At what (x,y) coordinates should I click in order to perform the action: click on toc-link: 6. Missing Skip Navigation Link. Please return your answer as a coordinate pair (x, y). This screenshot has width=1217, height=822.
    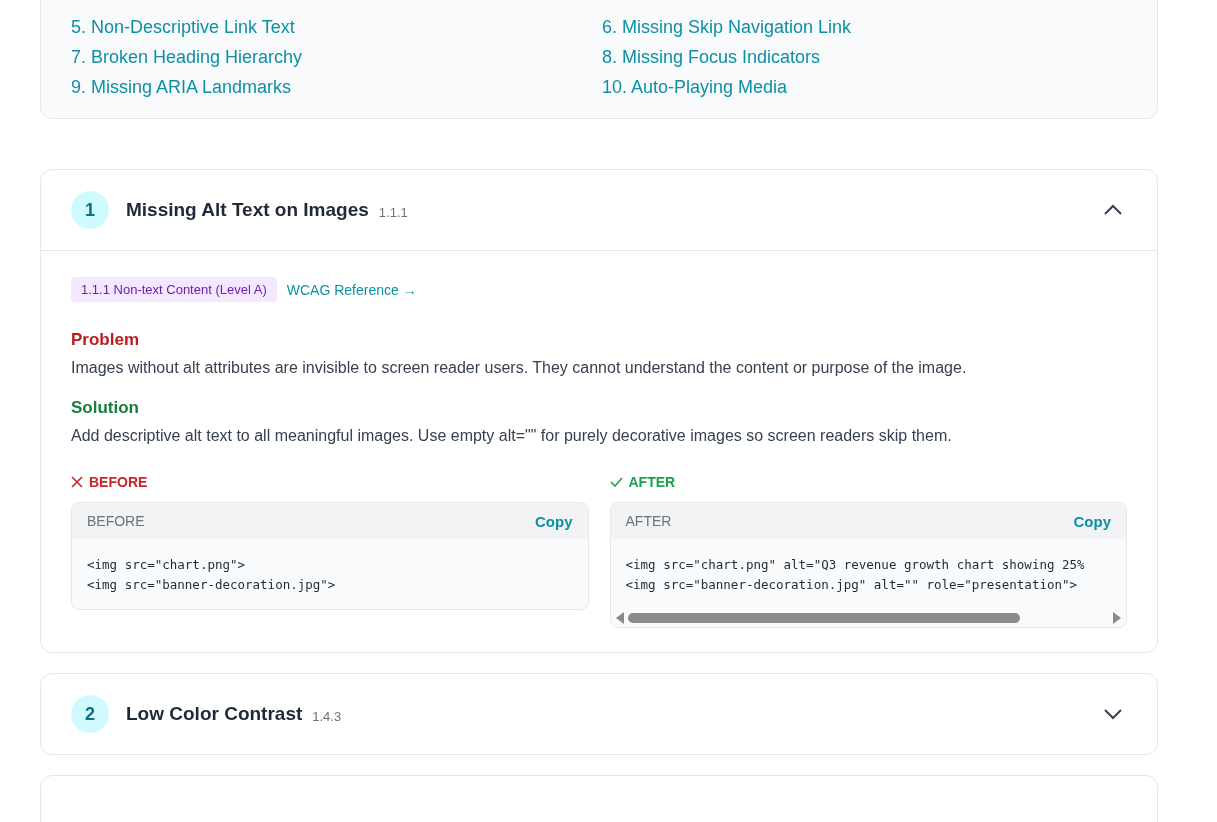
    Looking at the image, I should click on (727, 27).